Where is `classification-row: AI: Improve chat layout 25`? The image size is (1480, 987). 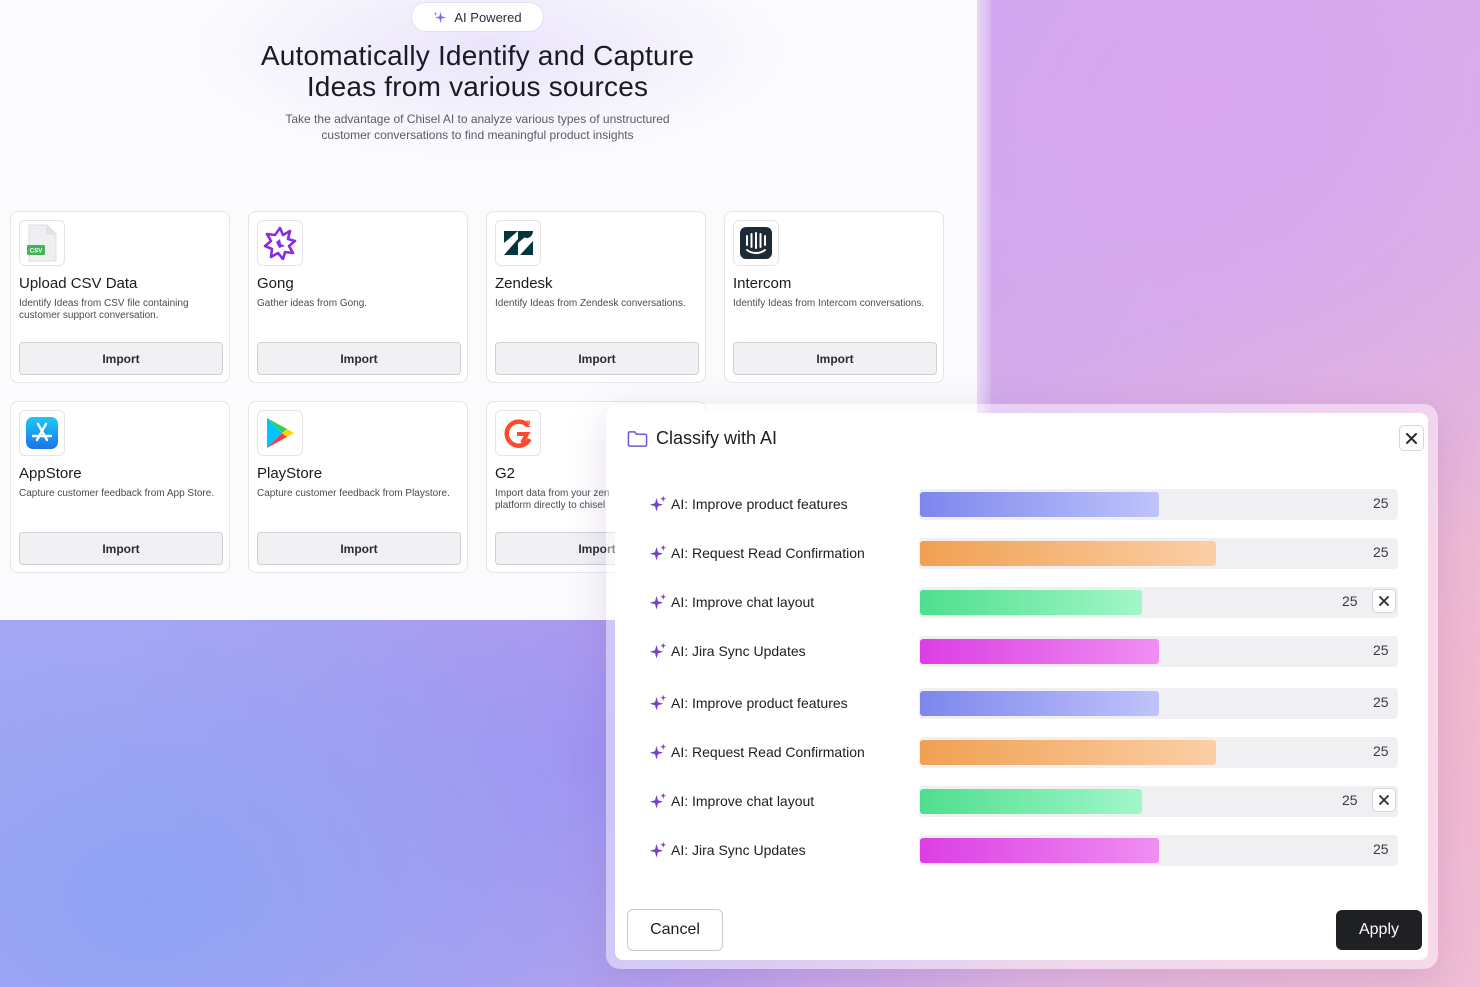 classification-row: AI: Improve chat layout 25 is located at coordinates (1021, 602).